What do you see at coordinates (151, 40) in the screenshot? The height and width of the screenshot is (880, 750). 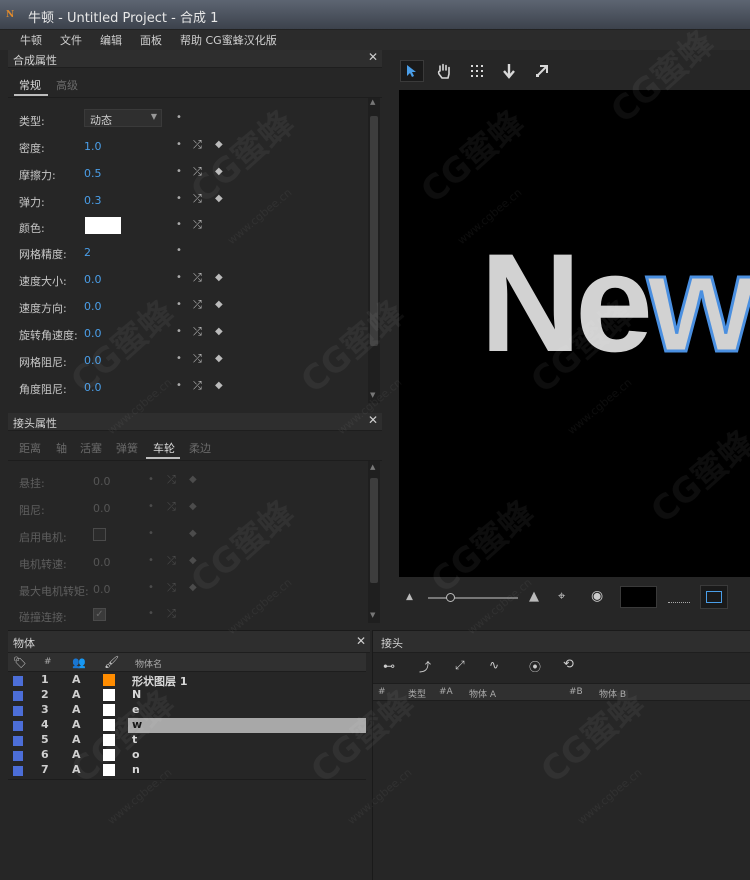 I see `menu-panels: 面板` at bounding box center [151, 40].